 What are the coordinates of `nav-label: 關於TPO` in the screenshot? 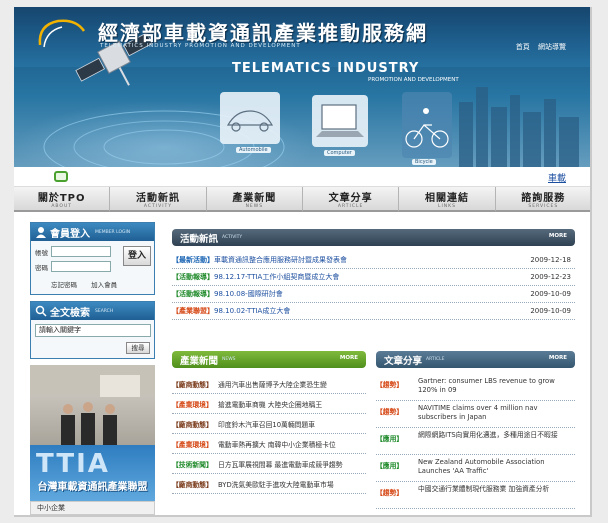 It's located at (61, 198).